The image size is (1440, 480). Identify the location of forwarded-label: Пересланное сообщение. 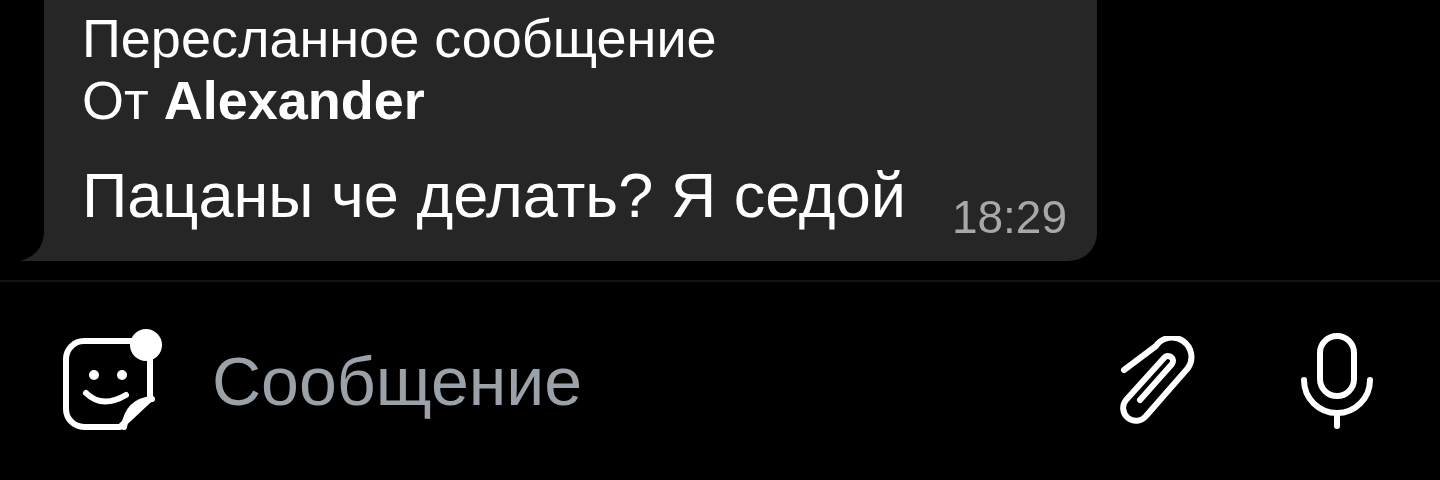
(400, 38).